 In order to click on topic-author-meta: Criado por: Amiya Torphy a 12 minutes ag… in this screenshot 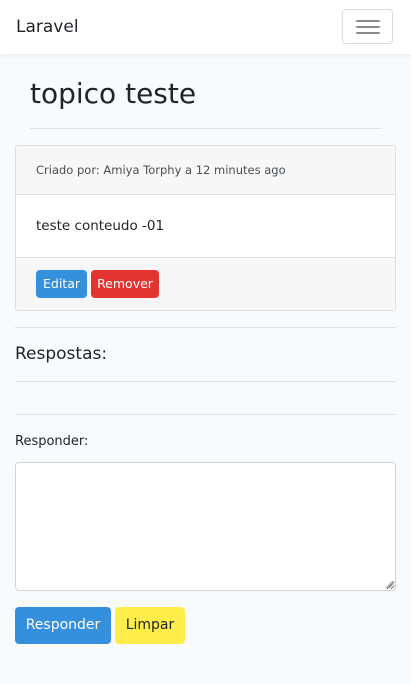, I will do `click(161, 170)`.